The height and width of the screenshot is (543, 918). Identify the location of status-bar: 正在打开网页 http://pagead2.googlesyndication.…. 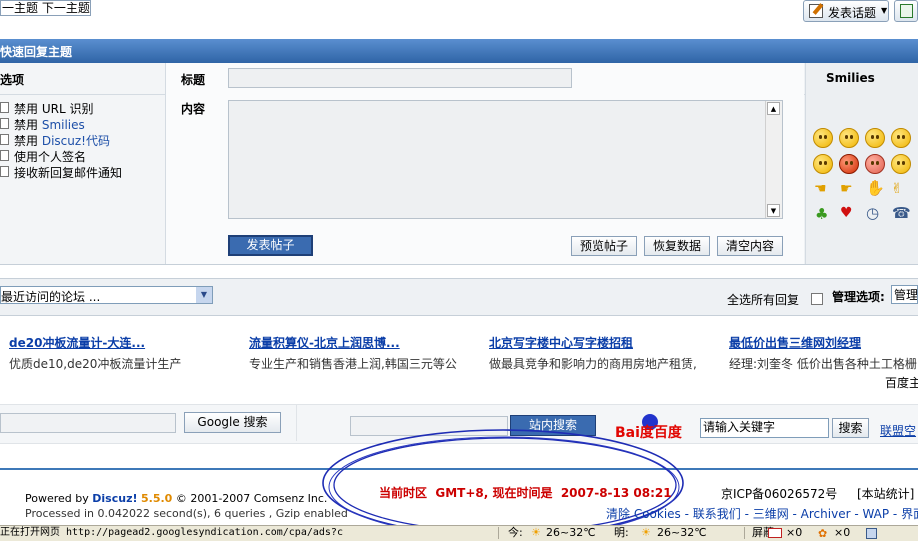
(459, 533).